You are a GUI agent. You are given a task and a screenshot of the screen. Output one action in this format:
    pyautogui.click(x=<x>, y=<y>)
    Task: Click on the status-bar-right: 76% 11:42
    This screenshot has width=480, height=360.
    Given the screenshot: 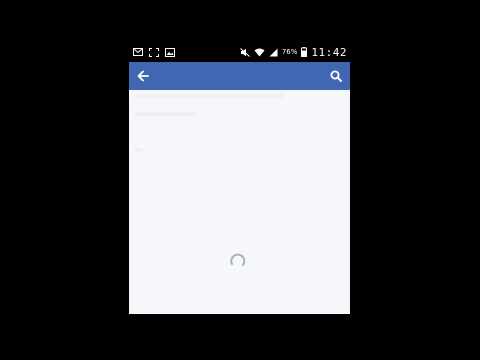 What is the action you would take?
    pyautogui.click(x=294, y=52)
    